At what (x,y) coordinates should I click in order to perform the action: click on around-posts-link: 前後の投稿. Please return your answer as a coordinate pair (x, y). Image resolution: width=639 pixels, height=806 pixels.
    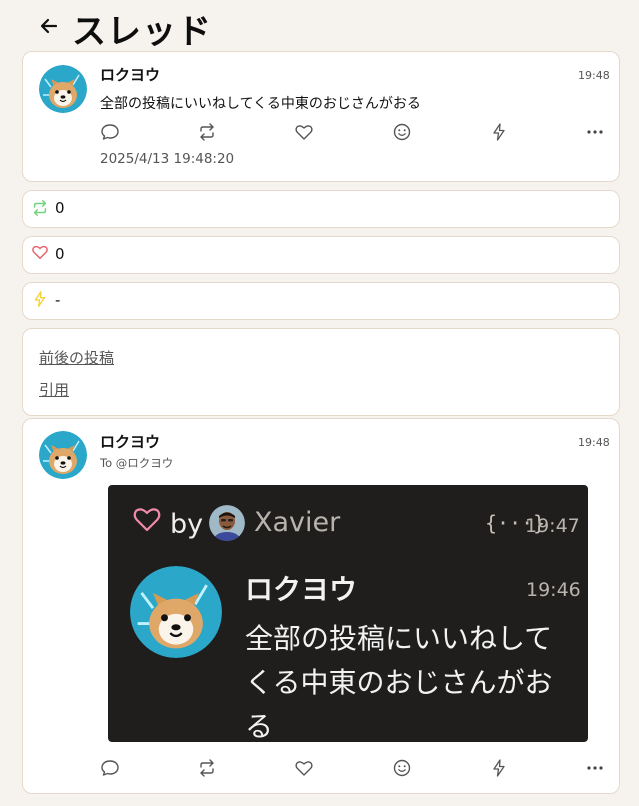
    Looking at the image, I should click on (76, 357).